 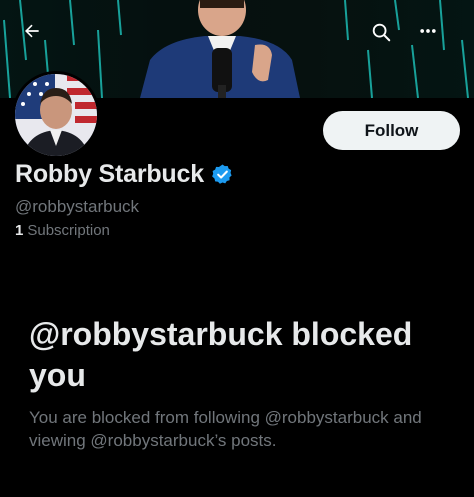 What do you see at coordinates (32, 31) in the screenshot?
I see `arrow-left-icon` at bounding box center [32, 31].